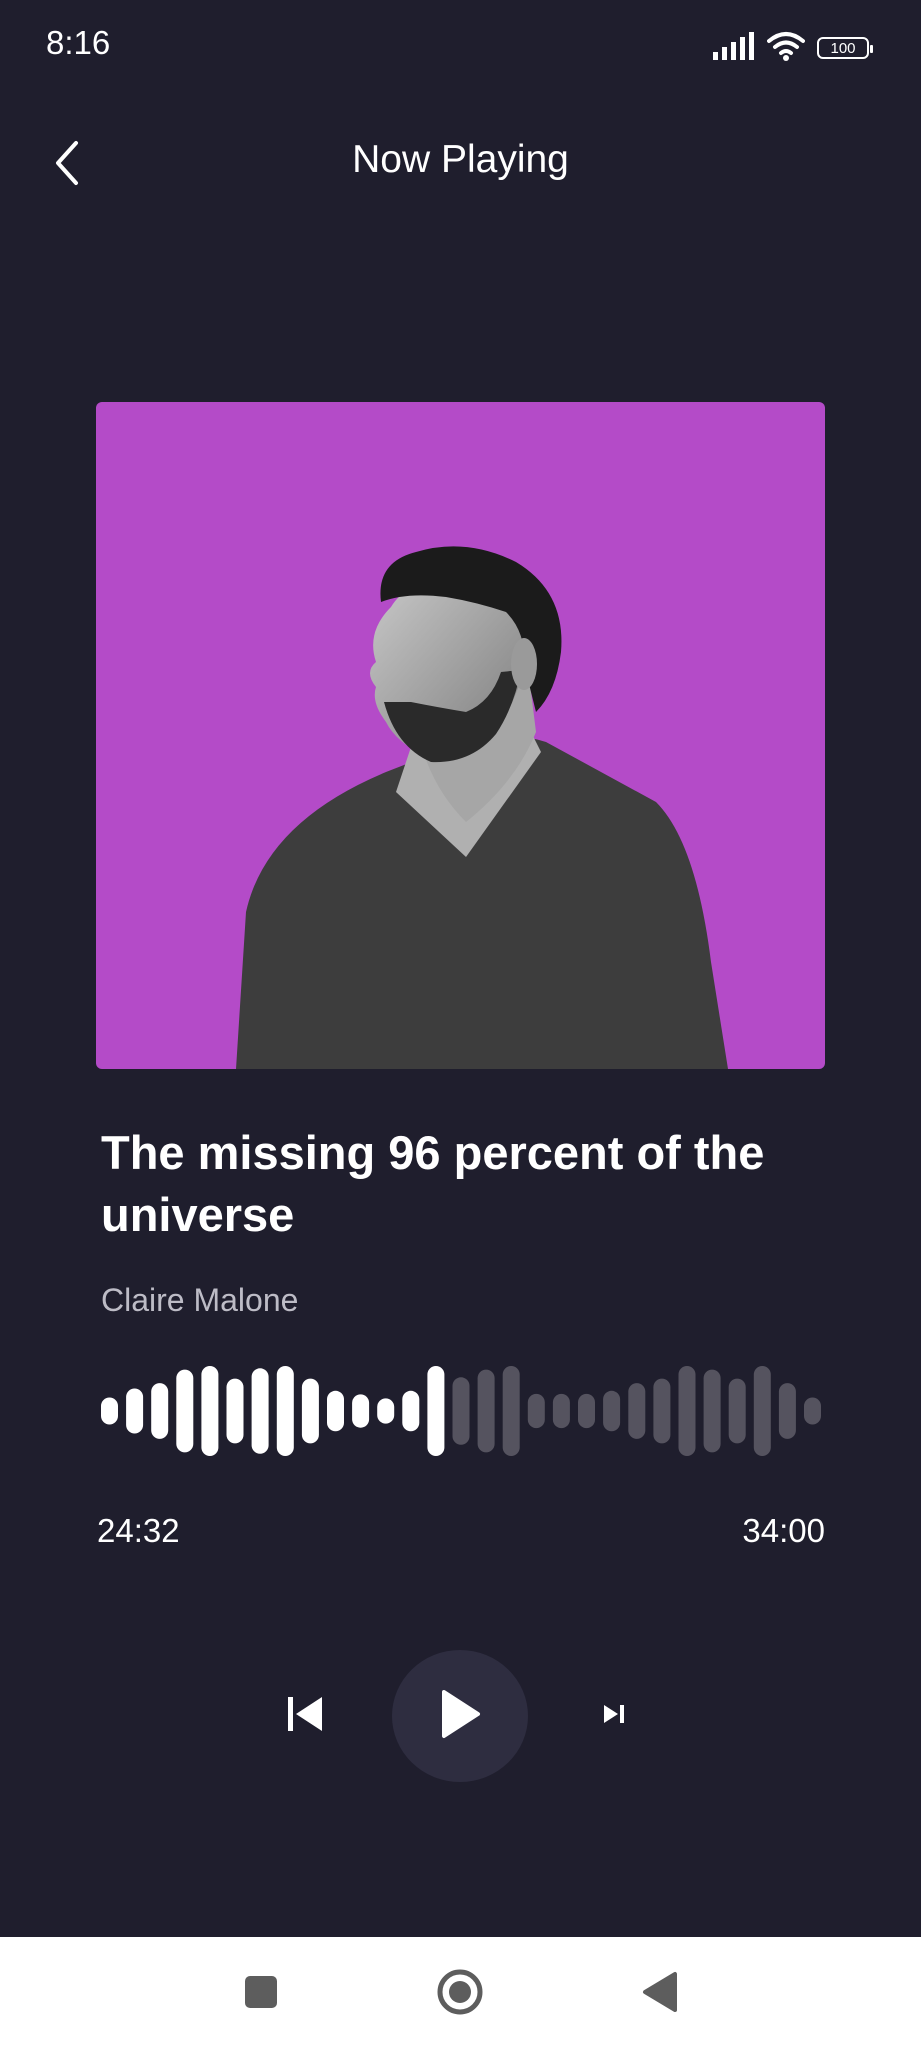 The width and height of the screenshot is (921, 2048). I want to click on battery-level: 100, so click(843, 48).